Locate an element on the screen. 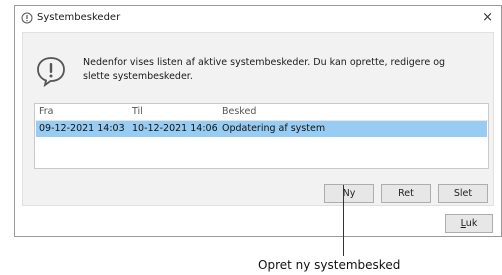 Image resolution: width=502 pixels, height=275 pixels. window-title: Systembeskeder is located at coordinates (79, 17).